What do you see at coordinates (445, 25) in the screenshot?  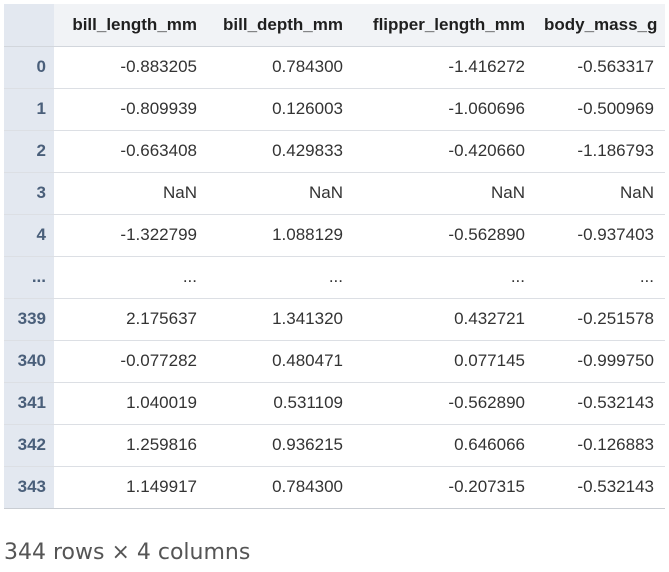 I see `column-header: flipper_length_mm` at bounding box center [445, 25].